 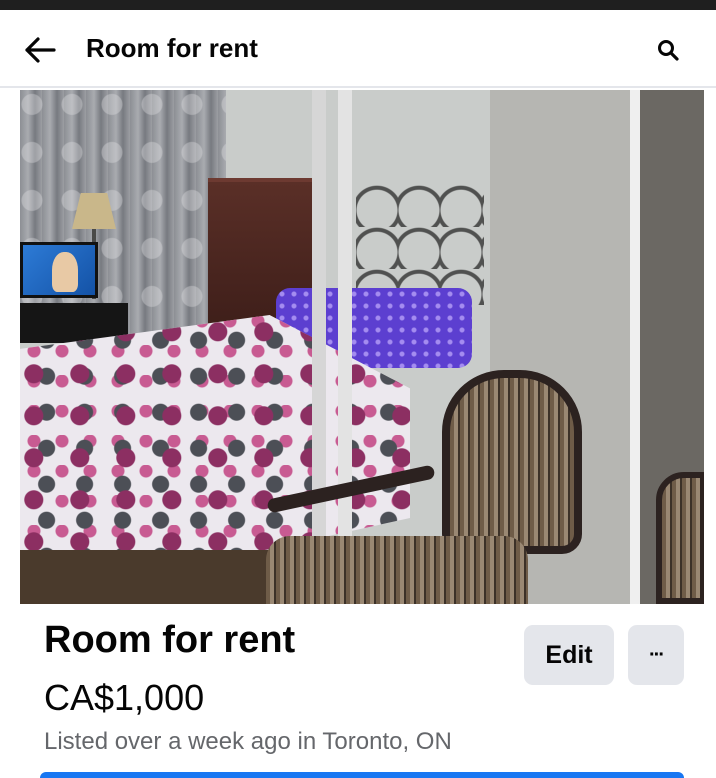 What do you see at coordinates (397, 570) in the screenshot?
I see `photo-chair-seat` at bounding box center [397, 570].